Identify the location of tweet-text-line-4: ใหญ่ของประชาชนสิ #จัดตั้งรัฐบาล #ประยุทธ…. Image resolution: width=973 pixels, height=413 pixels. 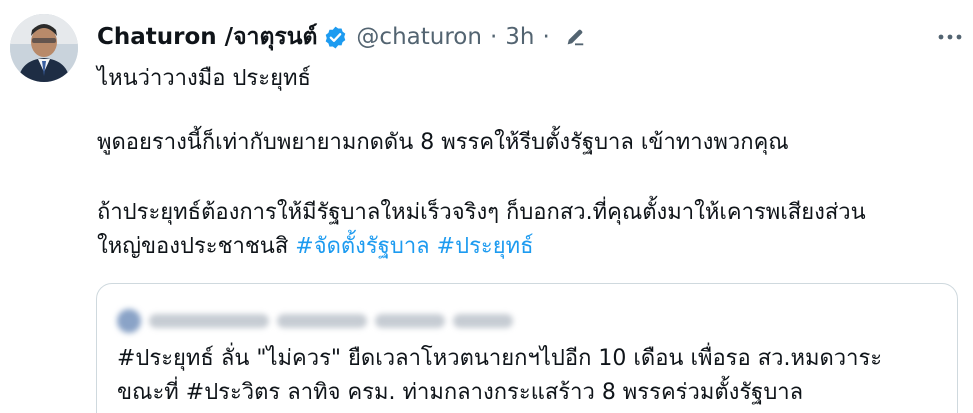
(527, 247).